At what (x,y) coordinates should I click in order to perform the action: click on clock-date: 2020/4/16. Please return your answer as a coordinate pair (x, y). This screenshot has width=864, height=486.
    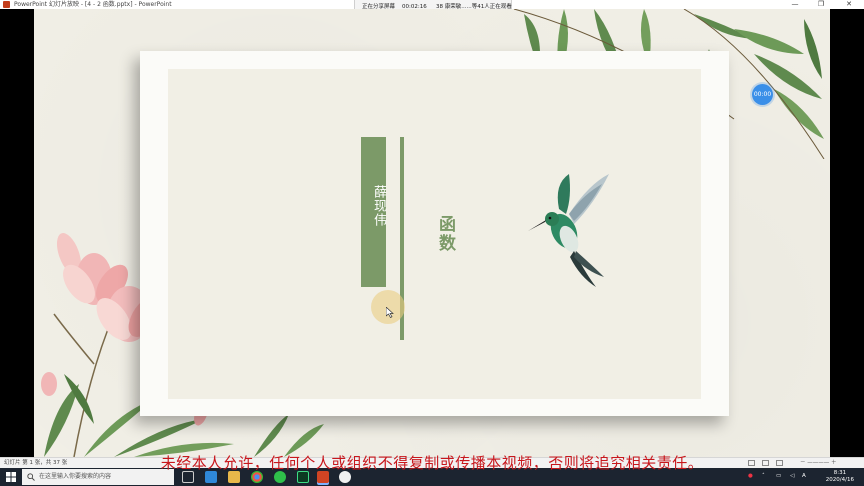
    Looking at the image, I should click on (839, 480).